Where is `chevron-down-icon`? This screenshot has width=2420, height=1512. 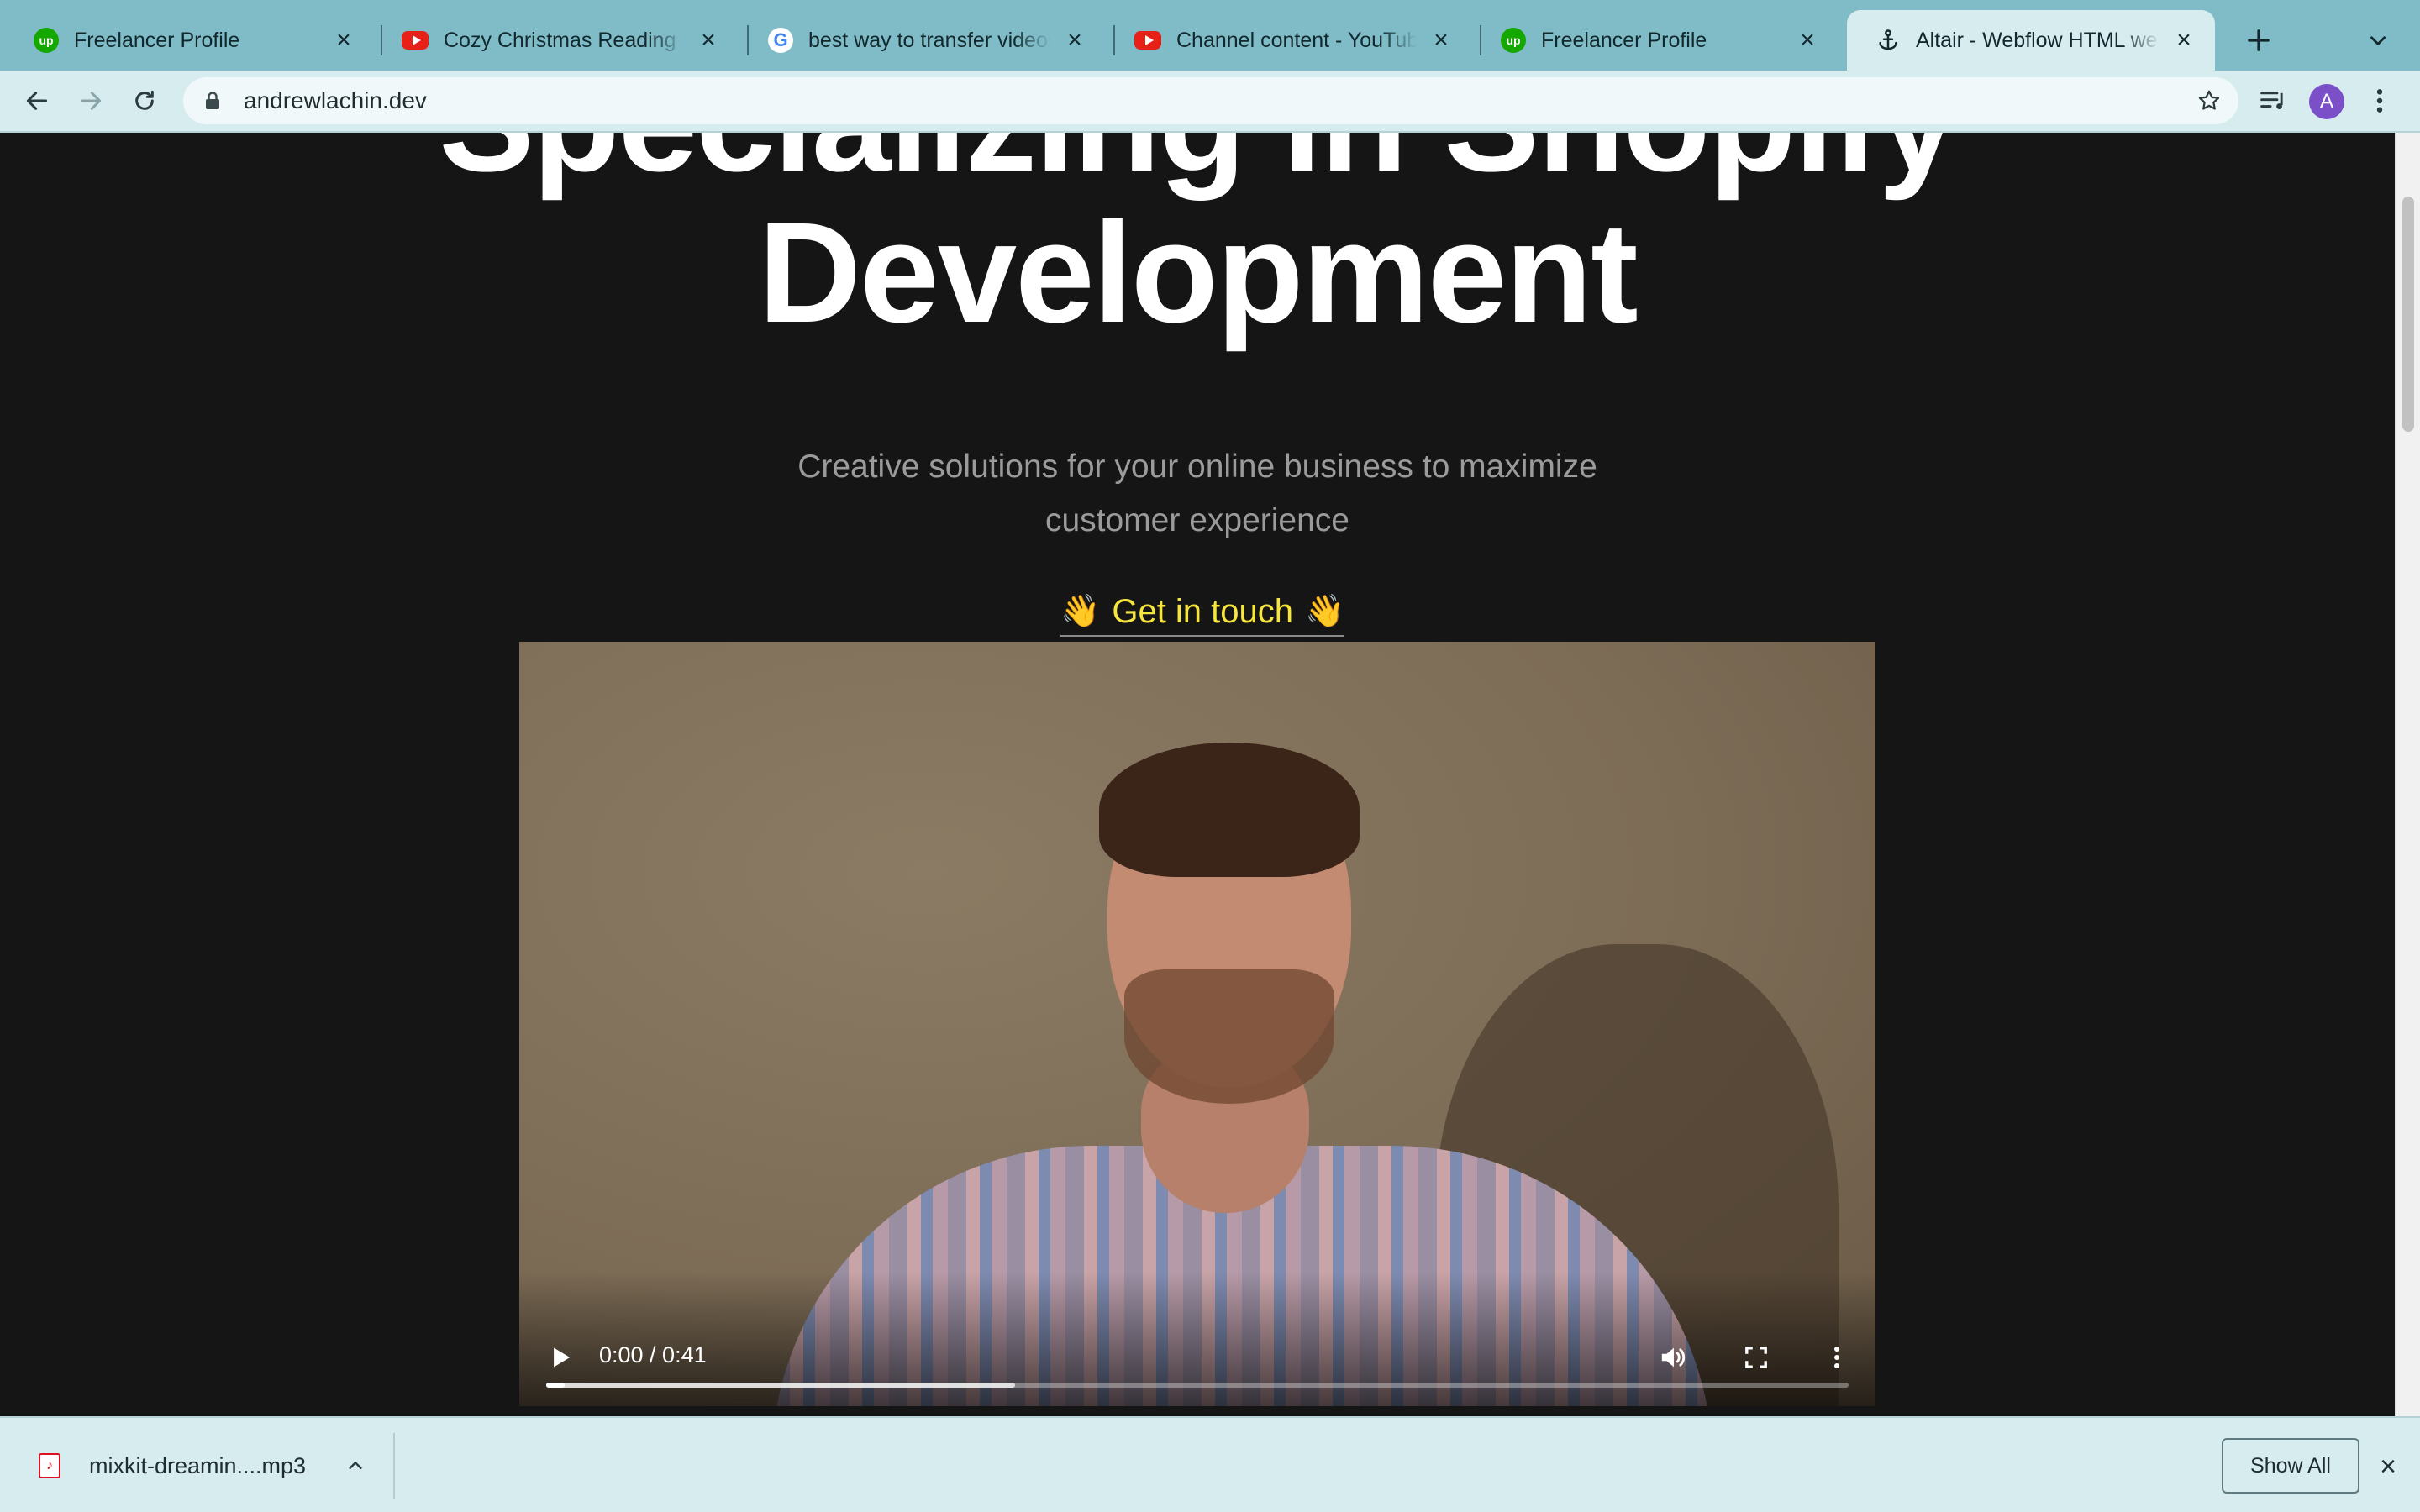
chevron-down-icon is located at coordinates (2378, 40).